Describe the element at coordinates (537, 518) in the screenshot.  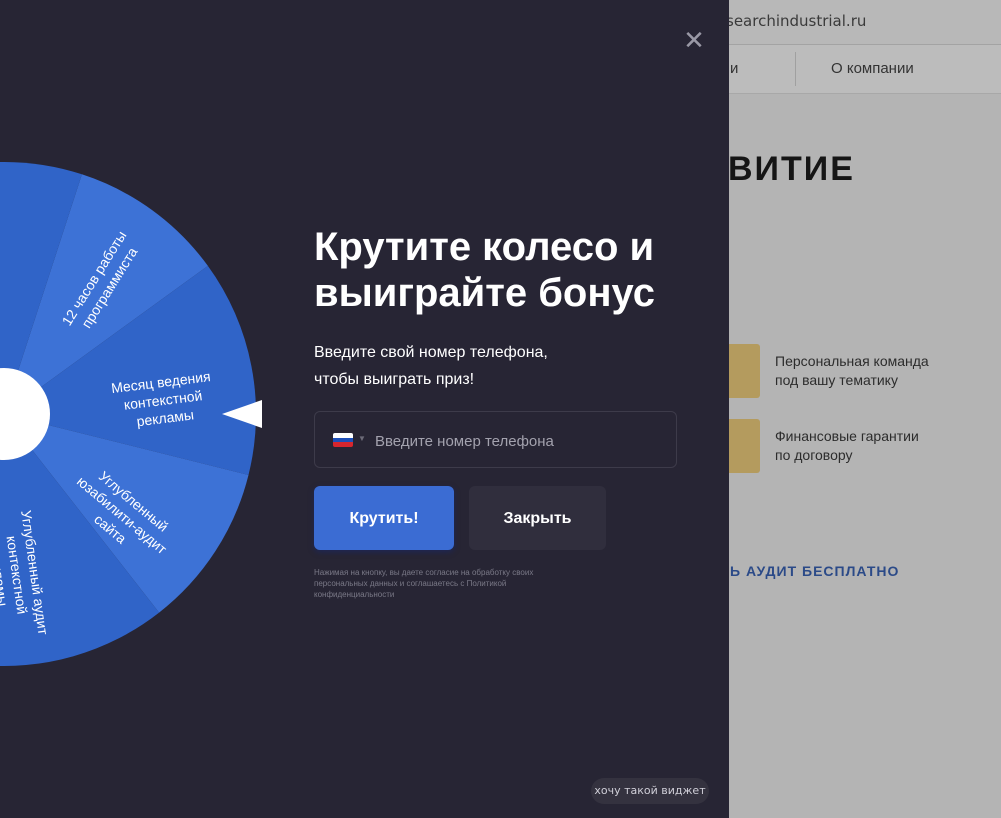
I see `close-button: Закрыть` at that location.